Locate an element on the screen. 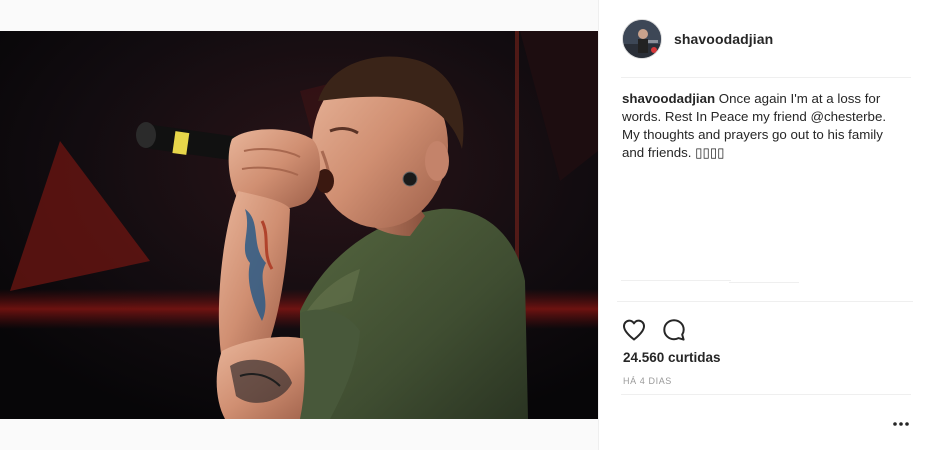 The image size is (933, 450). comment-bubble-icon is located at coordinates (674, 330).